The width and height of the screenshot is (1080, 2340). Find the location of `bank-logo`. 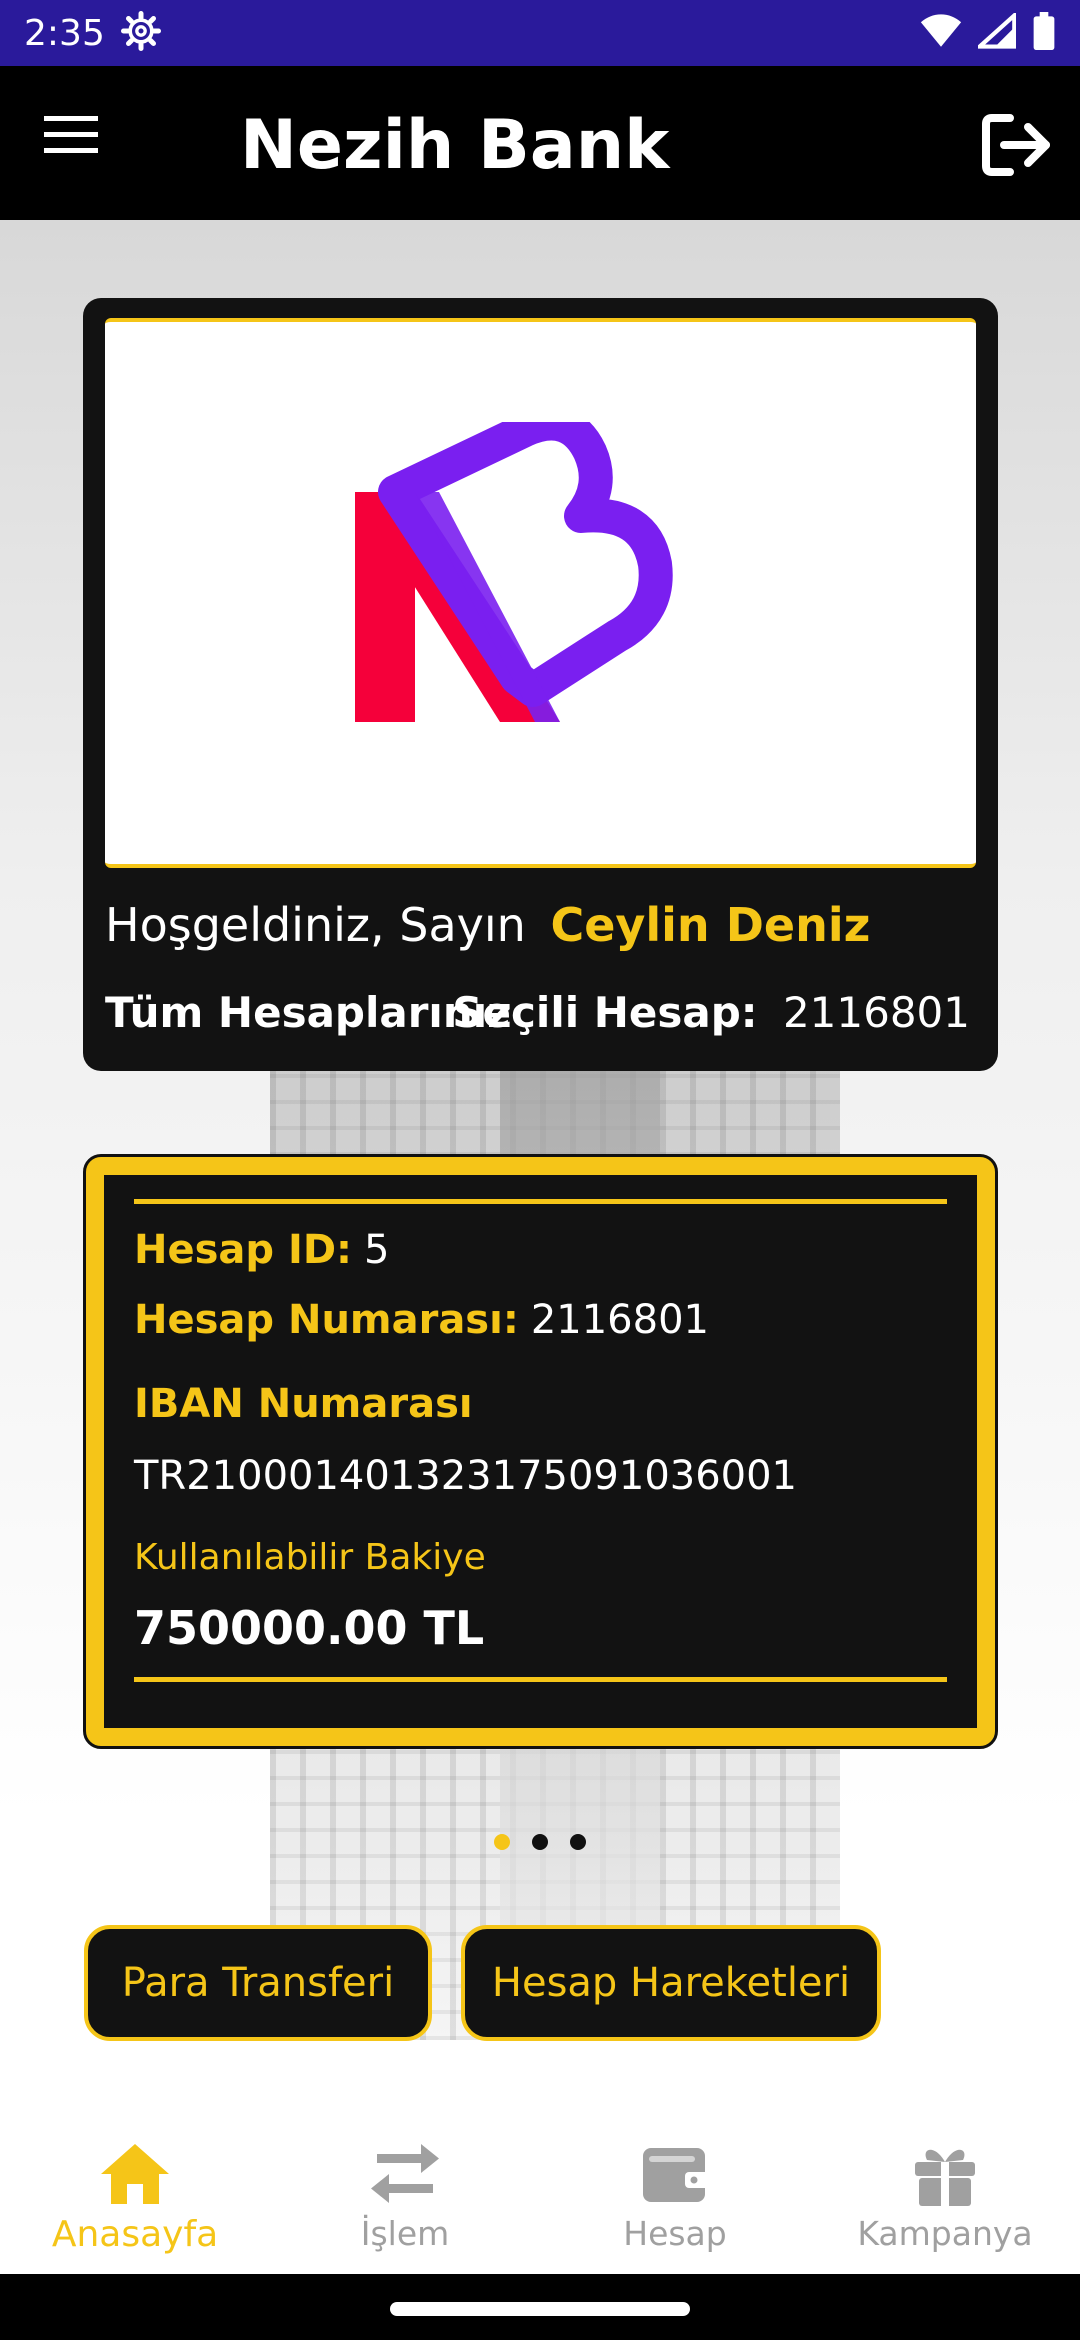

bank-logo is located at coordinates (514, 572).